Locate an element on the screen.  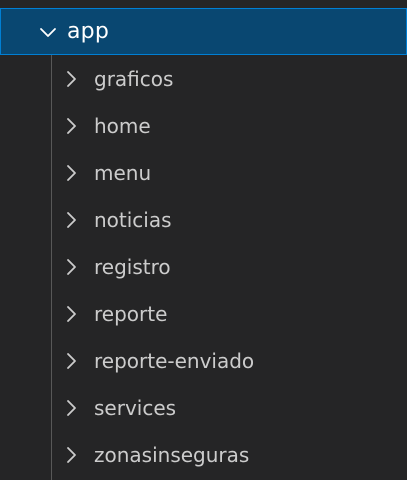
folder-label: zonasinseguras is located at coordinates (172, 454).